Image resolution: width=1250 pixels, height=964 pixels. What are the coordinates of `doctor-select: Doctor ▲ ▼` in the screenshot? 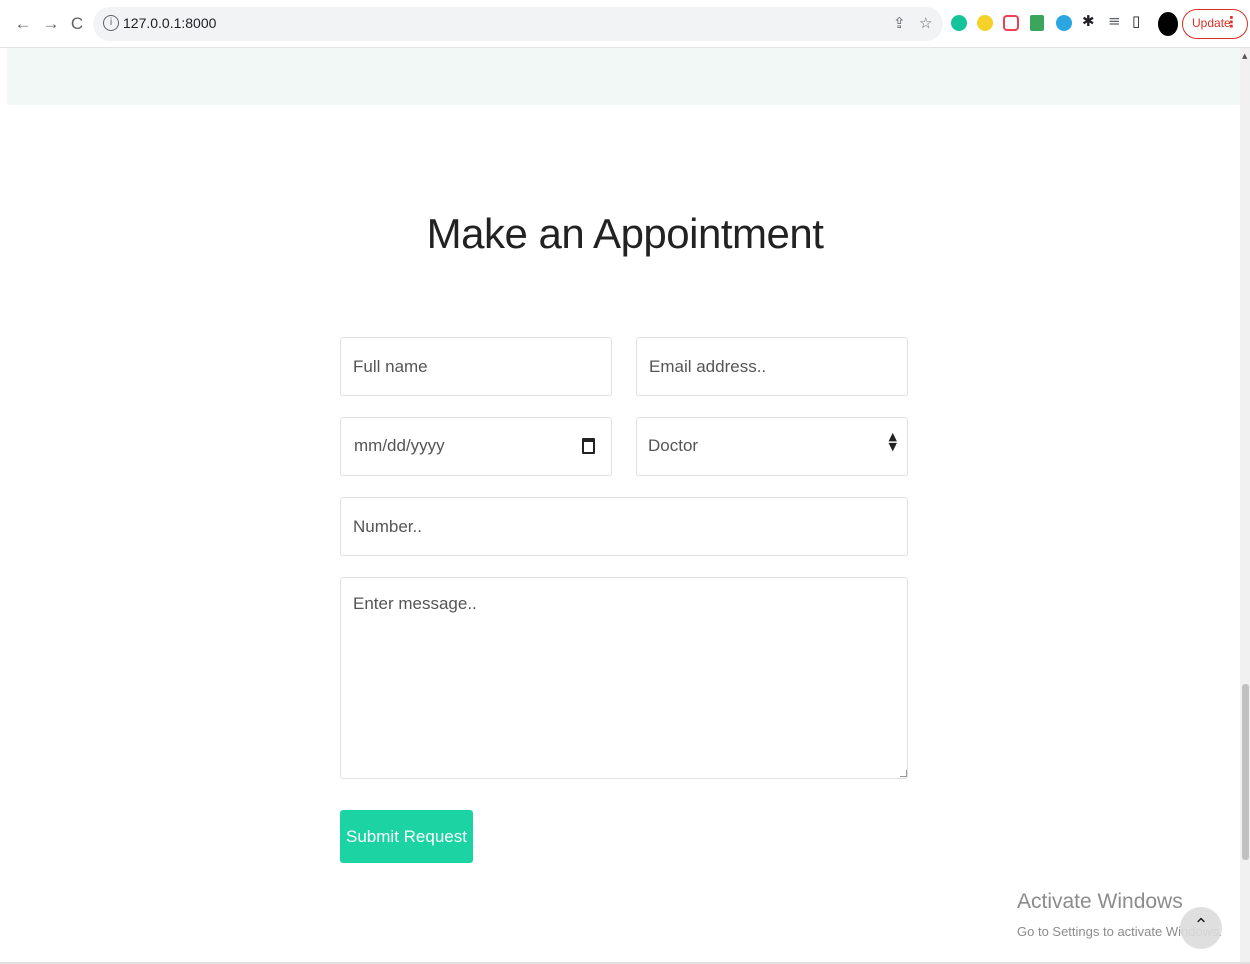 It's located at (772, 446).